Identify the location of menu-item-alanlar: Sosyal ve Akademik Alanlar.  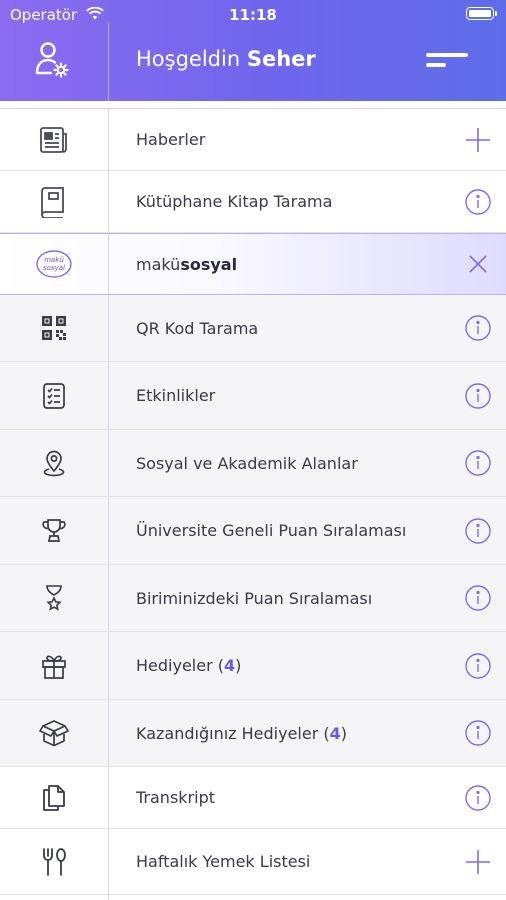
(253, 463).